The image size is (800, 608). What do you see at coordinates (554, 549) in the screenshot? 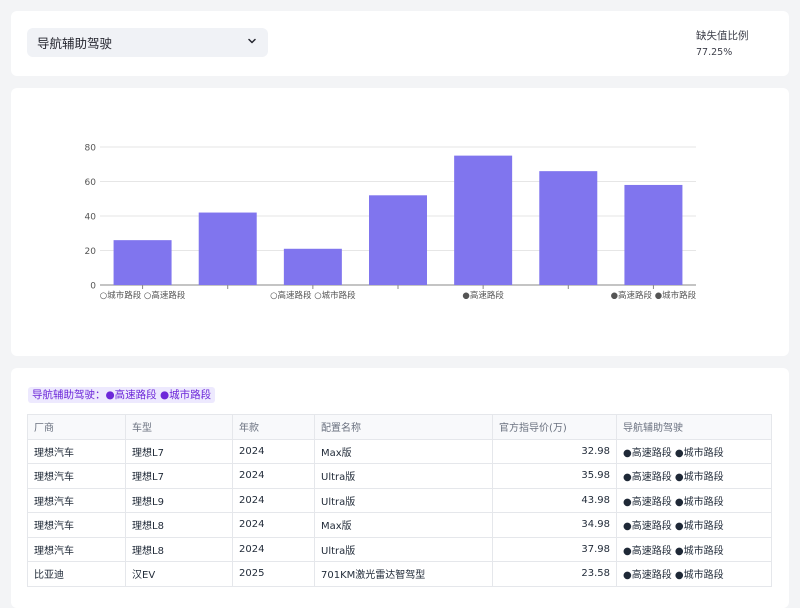
I see `table-cell: 37.98` at bounding box center [554, 549].